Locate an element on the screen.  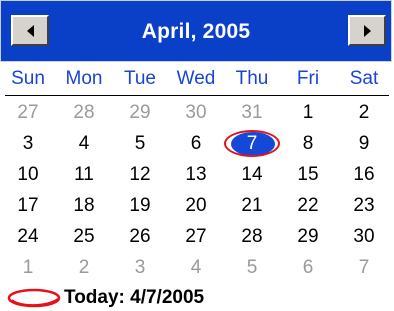
weekday-label: Thu is located at coordinates (252, 78).